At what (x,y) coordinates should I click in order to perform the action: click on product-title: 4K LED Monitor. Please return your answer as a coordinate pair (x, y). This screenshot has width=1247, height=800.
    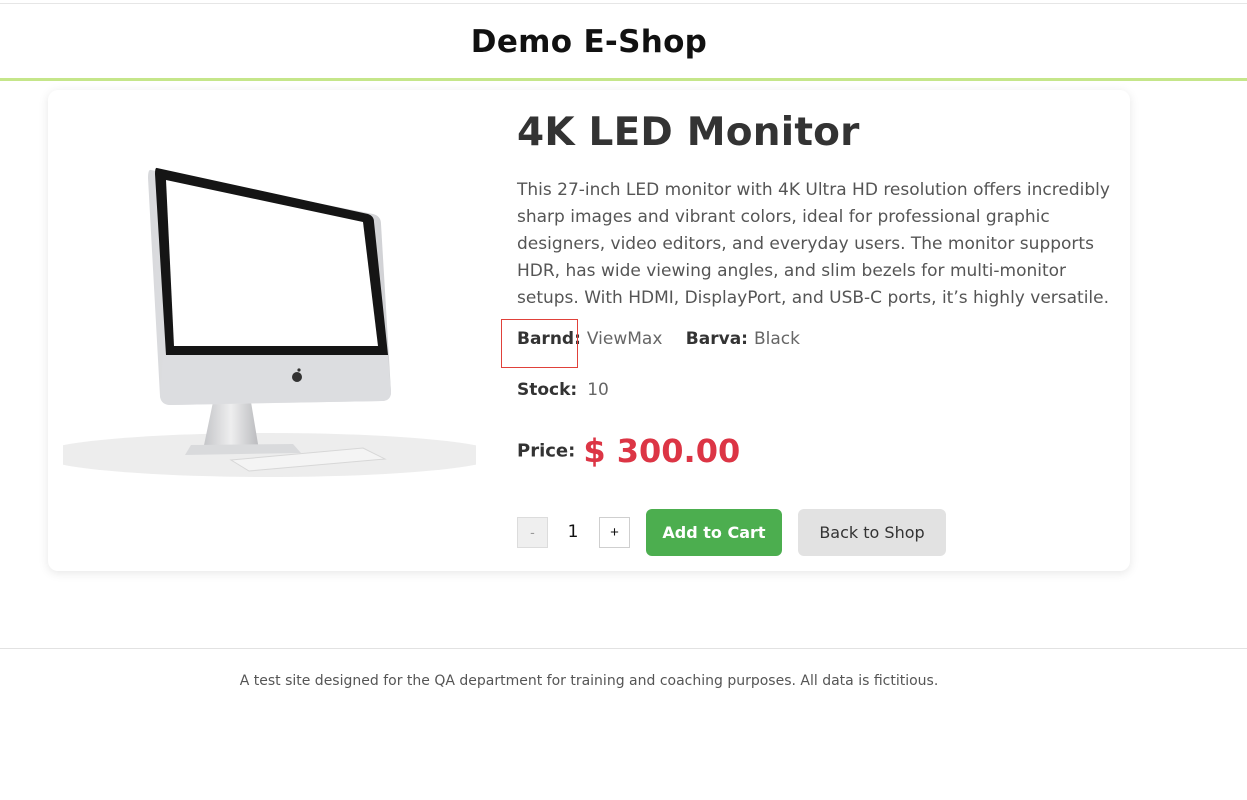
    Looking at the image, I should click on (688, 132).